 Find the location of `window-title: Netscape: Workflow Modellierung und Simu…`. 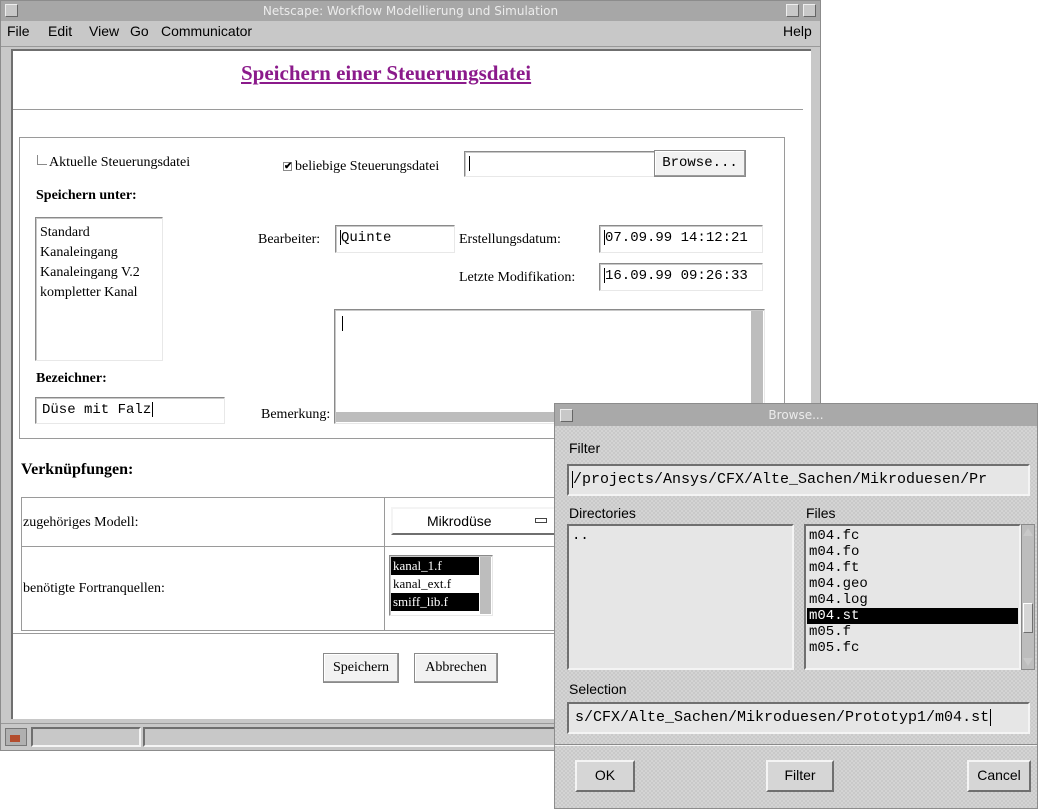

window-title: Netscape: Workflow Modellierung und Simu… is located at coordinates (410, 11).